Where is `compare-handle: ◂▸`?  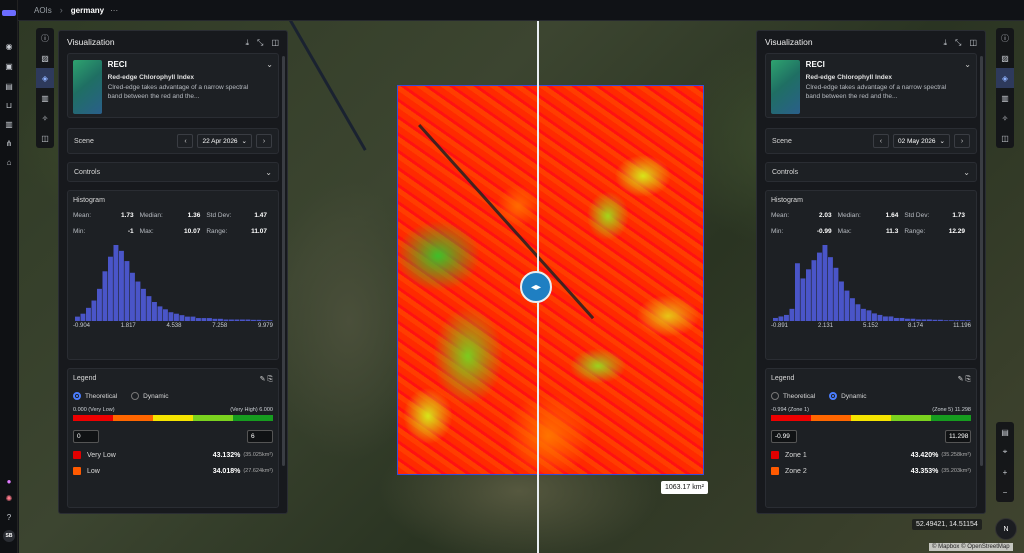 compare-handle: ◂▸ is located at coordinates (536, 287).